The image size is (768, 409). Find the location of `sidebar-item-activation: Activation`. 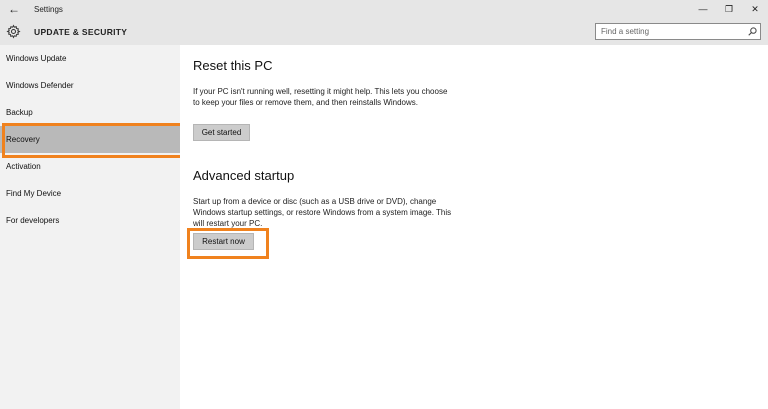

sidebar-item-activation: Activation is located at coordinates (90, 166).